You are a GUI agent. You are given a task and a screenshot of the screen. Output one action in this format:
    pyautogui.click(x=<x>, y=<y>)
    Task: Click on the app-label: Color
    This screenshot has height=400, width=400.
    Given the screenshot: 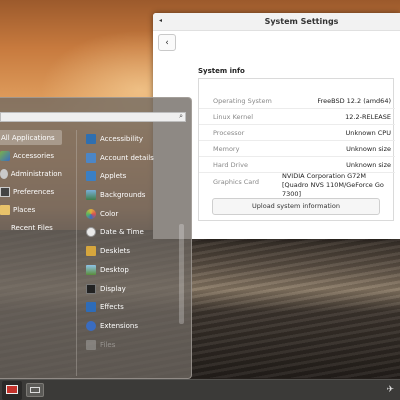 What is the action you would take?
    pyautogui.click(x=109, y=214)
    